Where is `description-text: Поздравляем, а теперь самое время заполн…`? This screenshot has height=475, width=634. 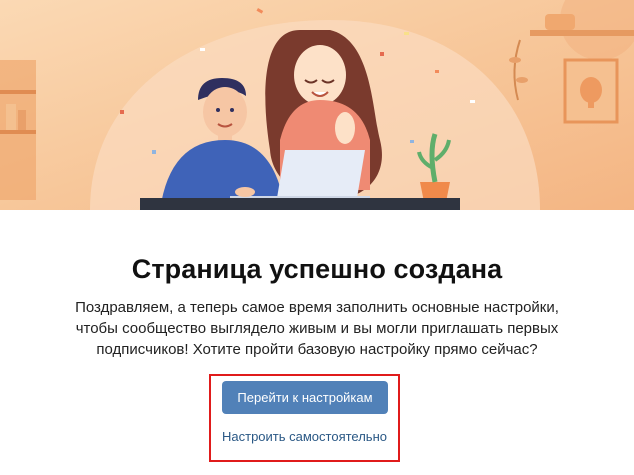 description-text: Поздравляем, а теперь самое время заполн… is located at coordinates (317, 328).